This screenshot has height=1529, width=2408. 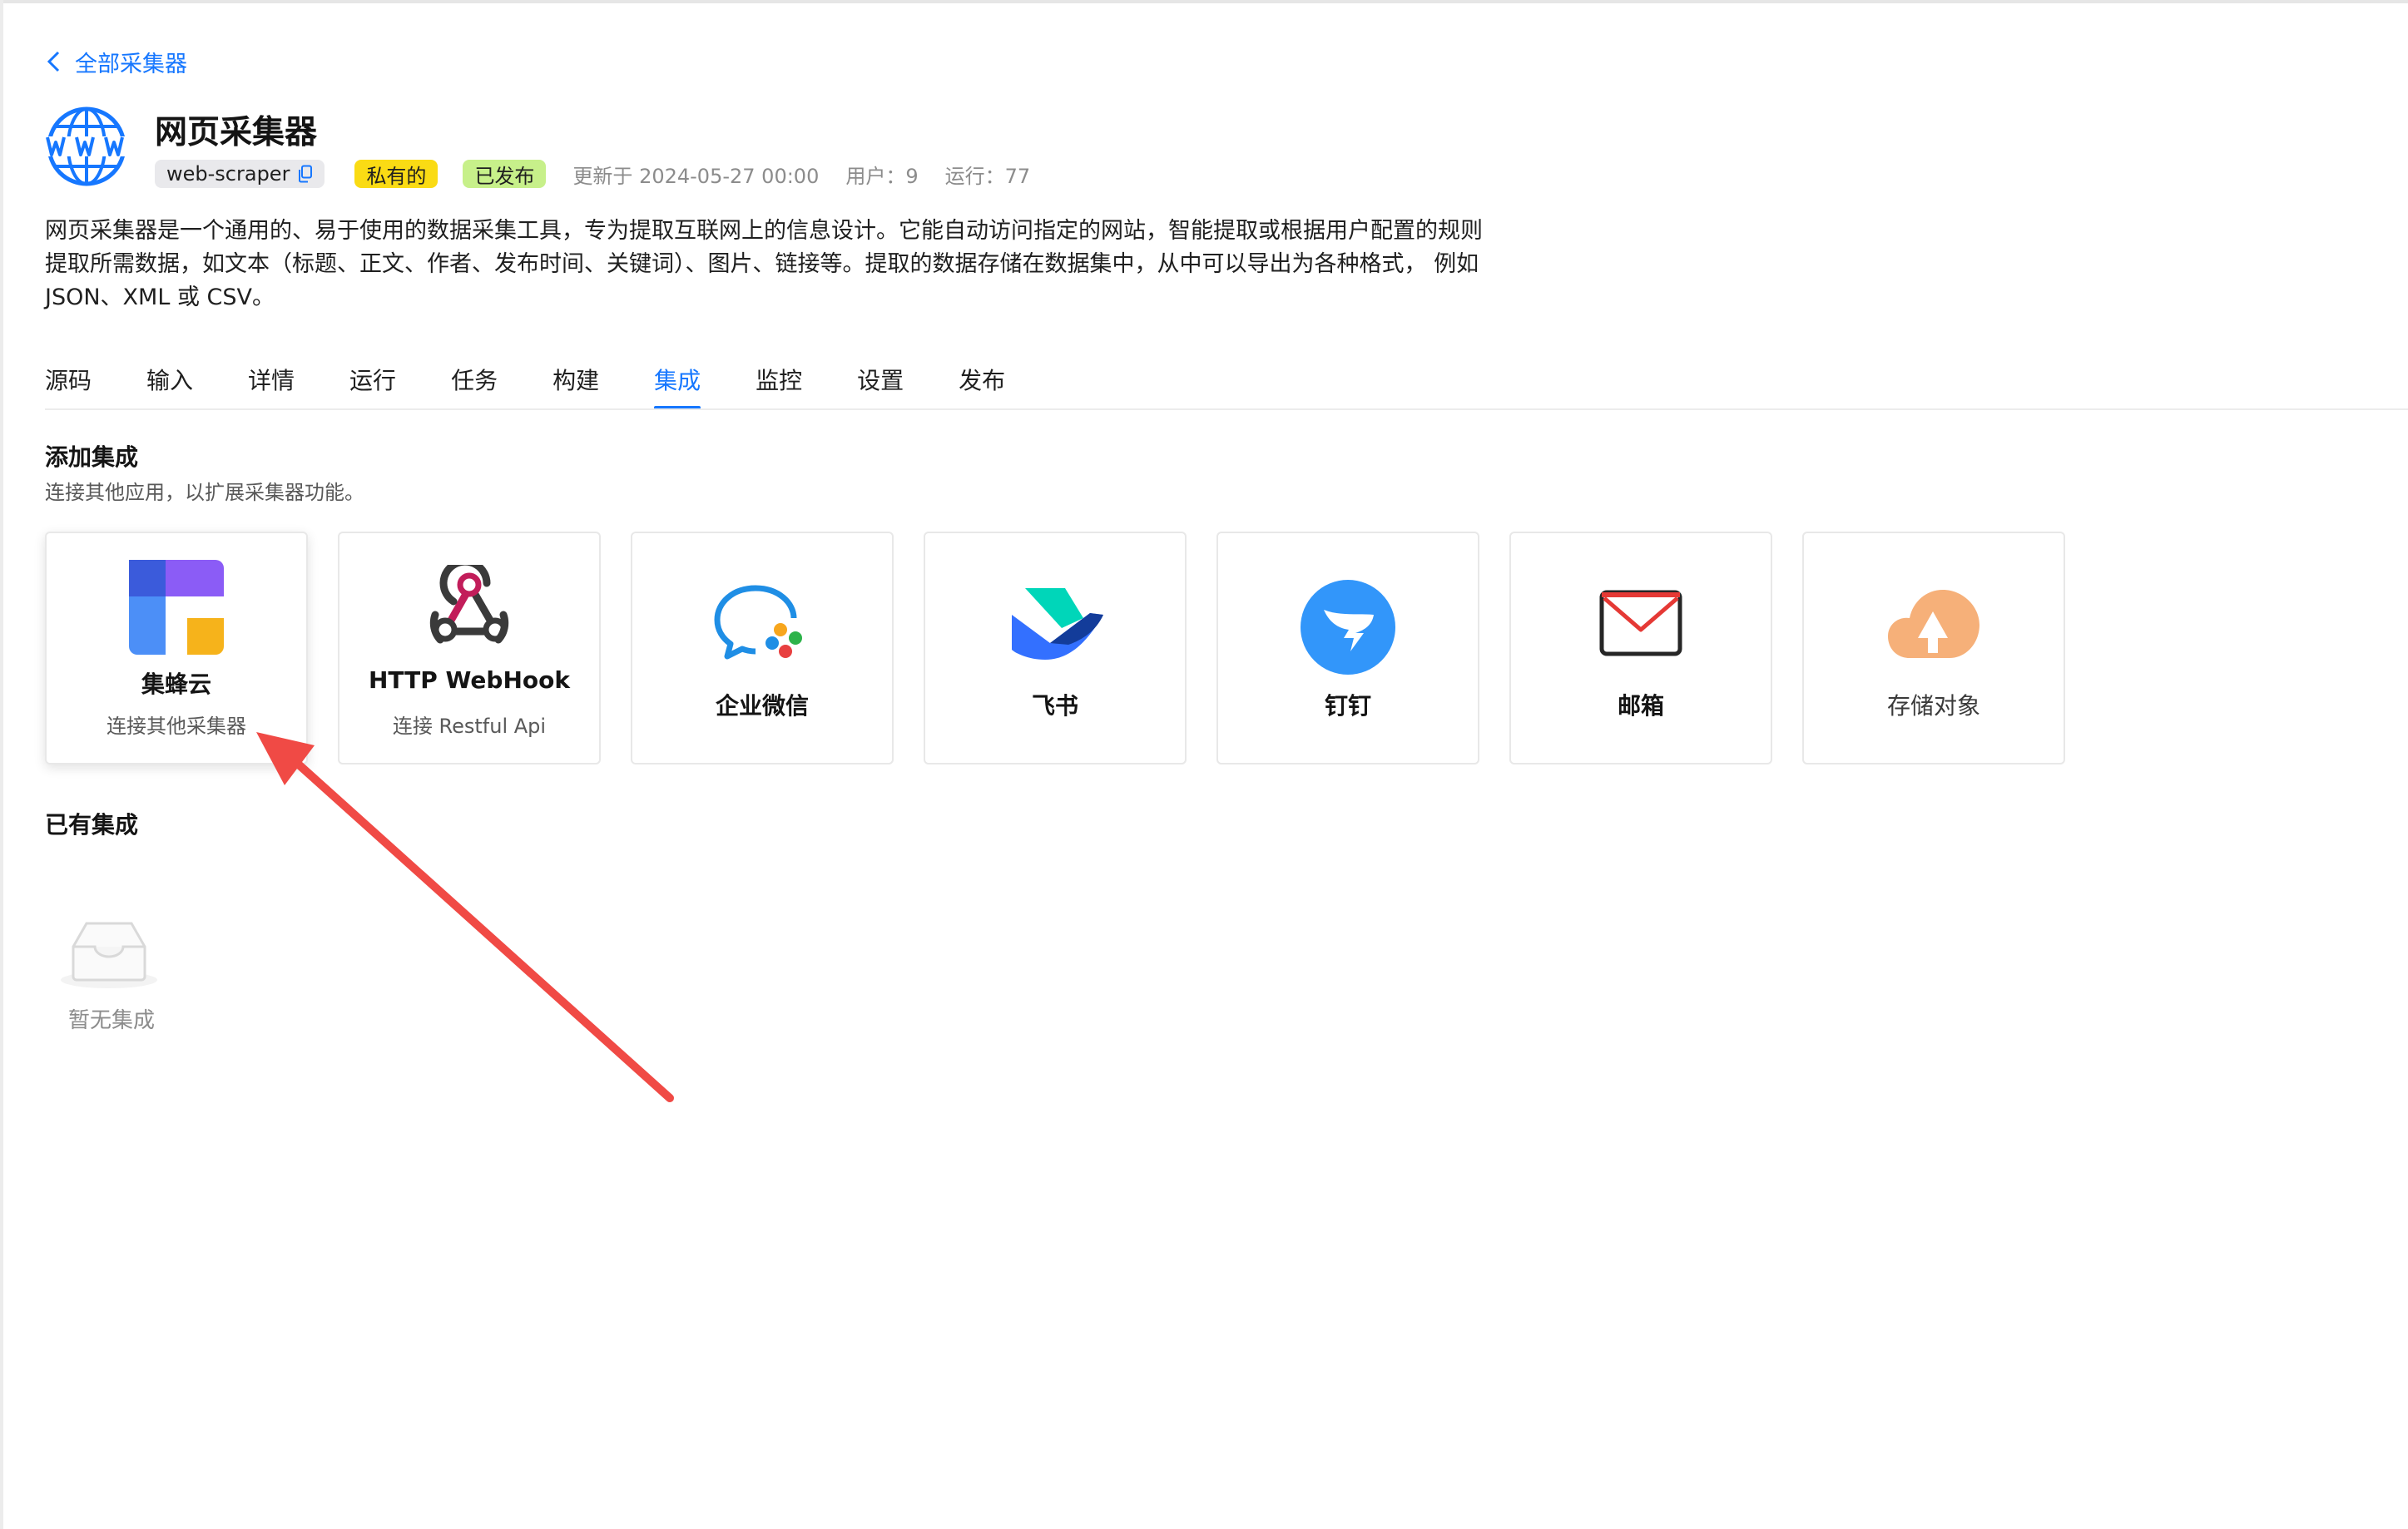 I want to click on integration-name: 飞书, so click(x=1055, y=706).